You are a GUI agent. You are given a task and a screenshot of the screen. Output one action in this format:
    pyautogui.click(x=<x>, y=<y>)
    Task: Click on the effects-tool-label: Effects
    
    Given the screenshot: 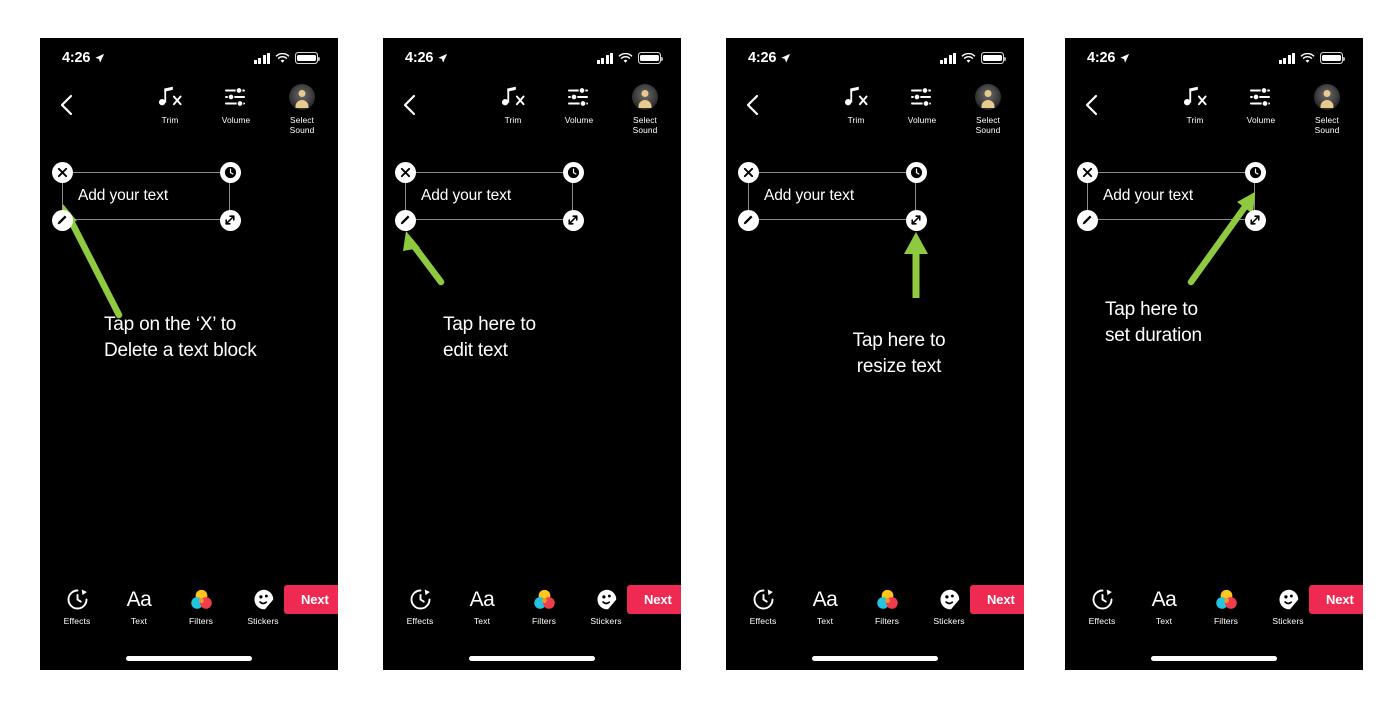 What is the action you would take?
    pyautogui.click(x=77, y=621)
    